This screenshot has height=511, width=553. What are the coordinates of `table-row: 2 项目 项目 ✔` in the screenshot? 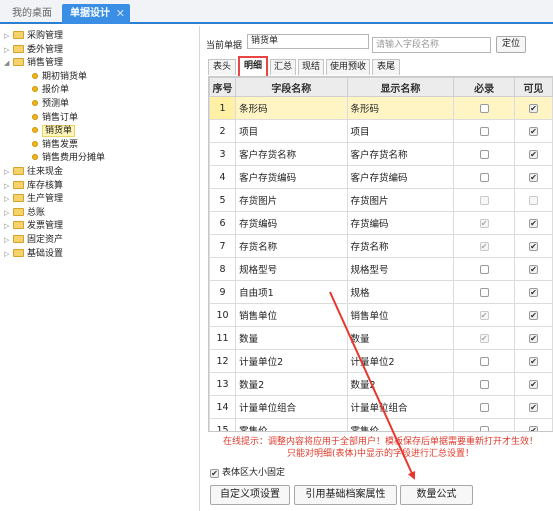 It's located at (381, 131).